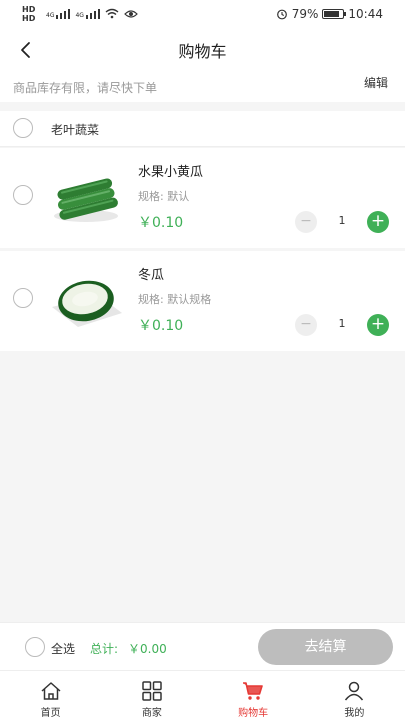 The image size is (405, 720). I want to click on shop-select-checkbox, so click(23, 128).